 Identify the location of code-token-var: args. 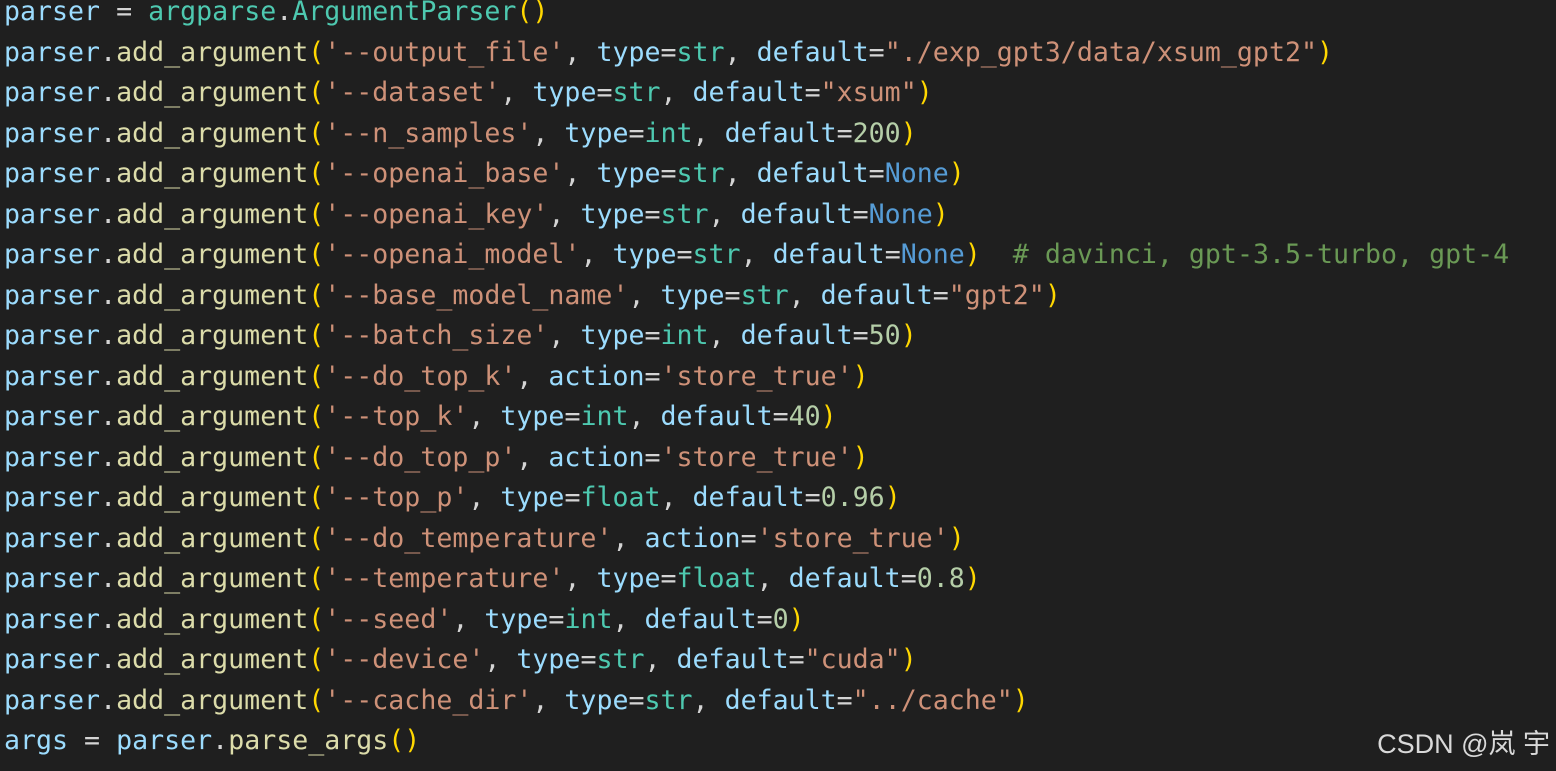
(36, 740).